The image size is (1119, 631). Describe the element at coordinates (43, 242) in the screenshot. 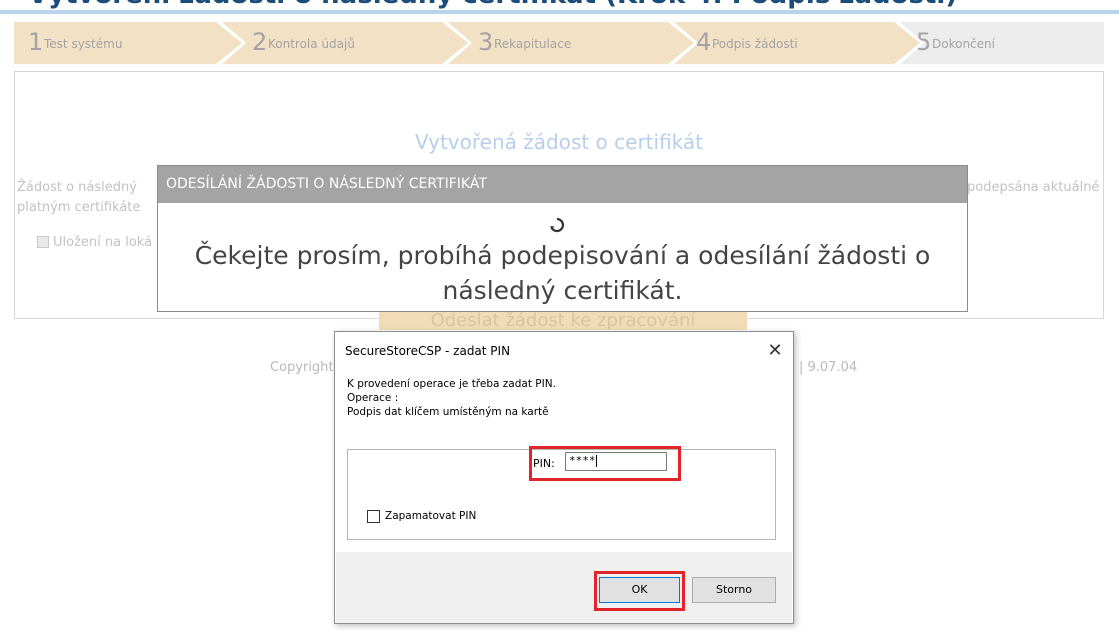

I see `local-save-checkbox` at that location.